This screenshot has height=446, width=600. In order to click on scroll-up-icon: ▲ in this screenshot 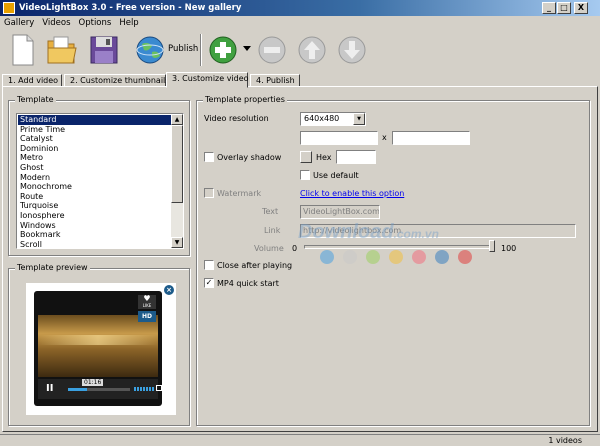, I will do `click(177, 119)`.